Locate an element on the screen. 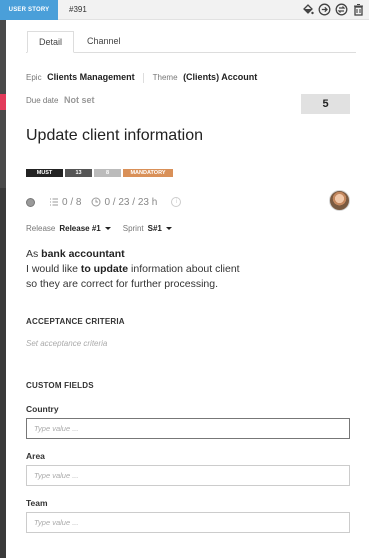 The width and height of the screenshot is (369, 558). tab-detail: Detail is located at coordinates (51, 42).